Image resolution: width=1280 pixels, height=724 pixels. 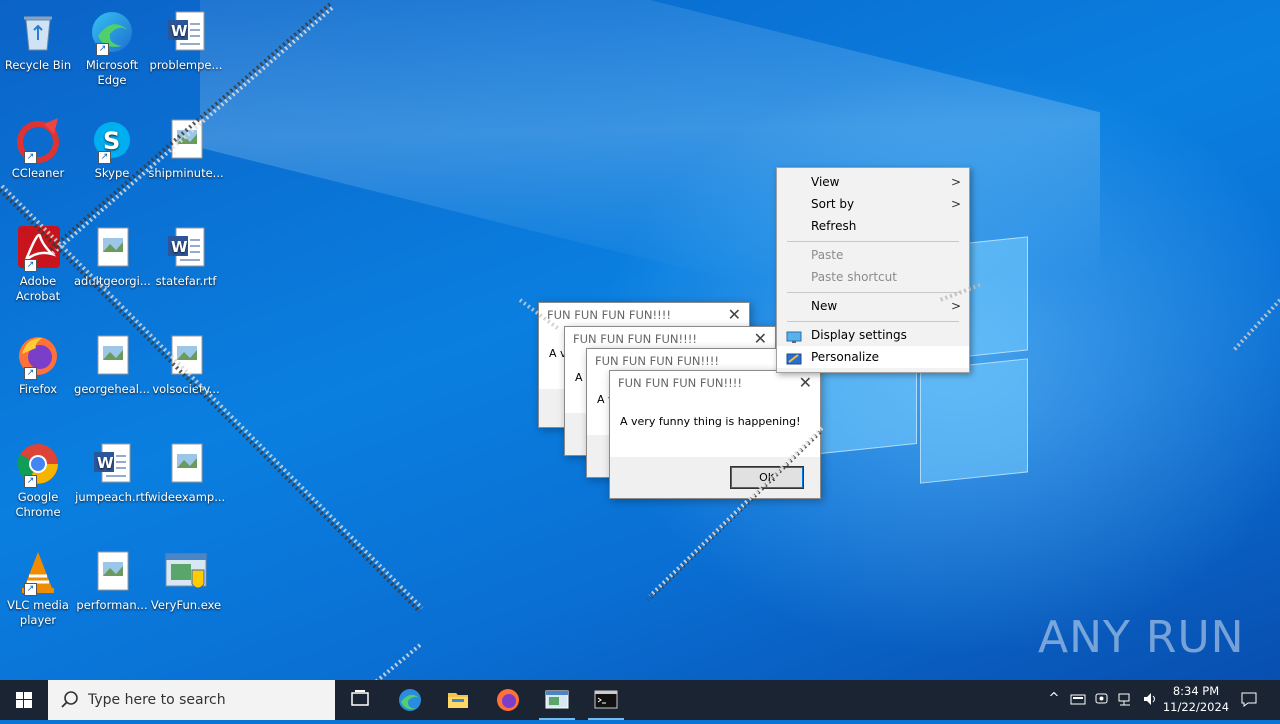 What do you see at coordinates (606, 700) in the screenshot?
I see `cmd-icon` at bounding box center [606, 700].